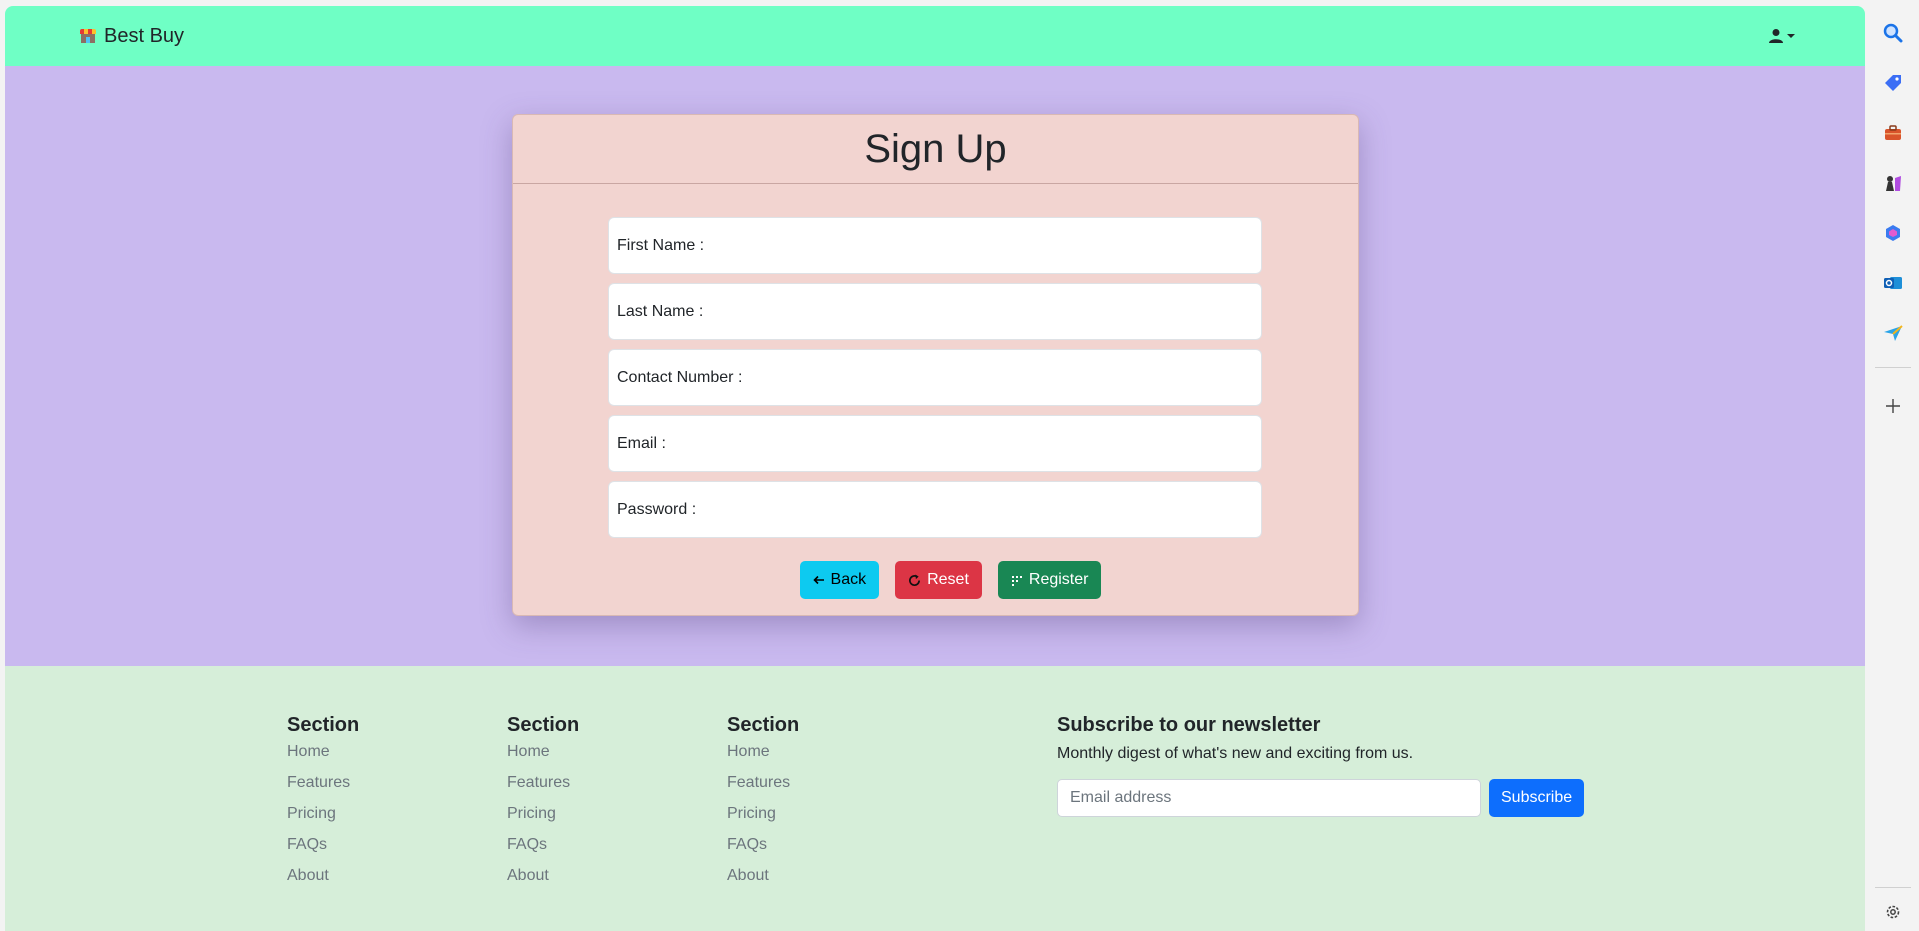 The height and width of the screenshot is (931, 1919). Describe the element at coordinates (935, 509) in the screenshot. I see `password-field: Password :` at that location.